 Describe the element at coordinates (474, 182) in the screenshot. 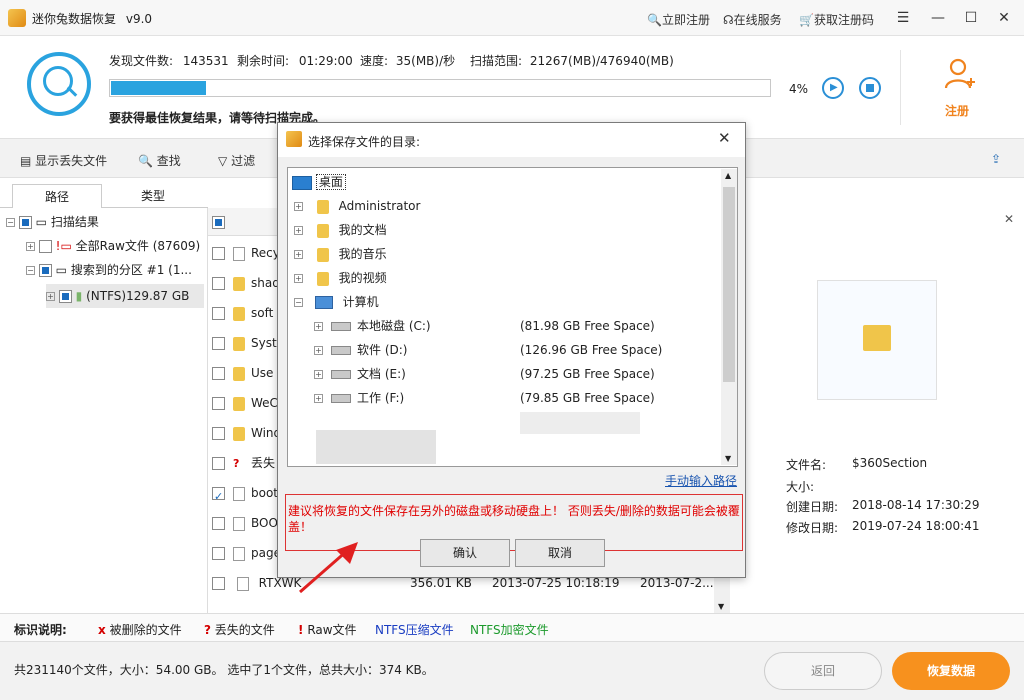

I see `dir-desktop: 桌面` at that location.